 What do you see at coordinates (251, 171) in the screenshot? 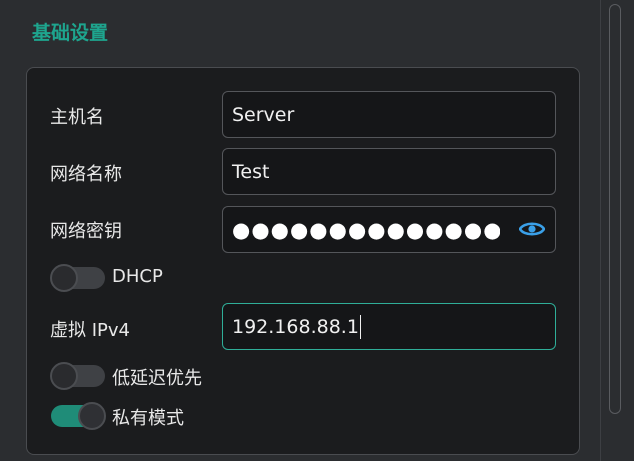
I see `network-name-value: Test` at bounding box center [251, 171].